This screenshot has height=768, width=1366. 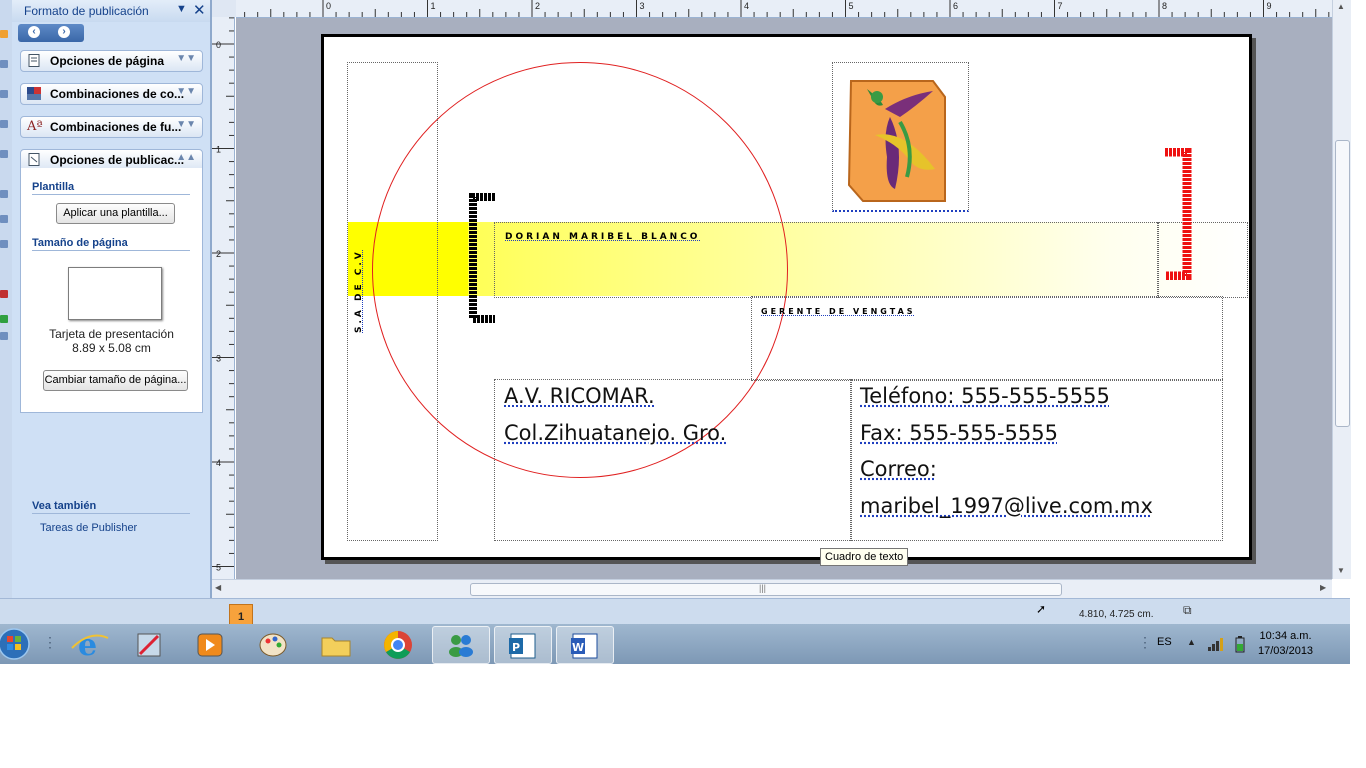 What do you see at coordinates (17, 644) in the screenshot?
I see `start-button-icon` at bounding box center [17, 644].